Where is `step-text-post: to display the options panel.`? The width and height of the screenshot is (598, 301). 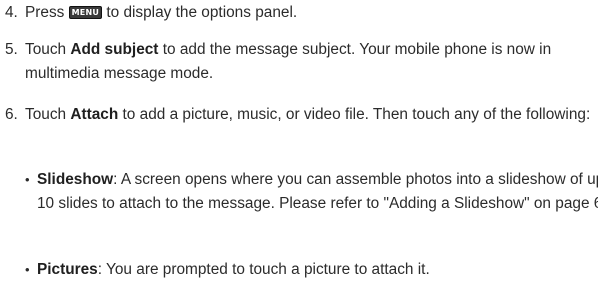 step-text-post: to display the options panel. is located at coordinates (202, 12).